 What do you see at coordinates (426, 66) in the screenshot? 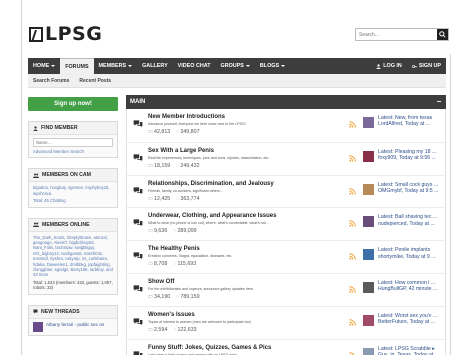
I see `signup-nav-button: SIGN UP` at bounding box center [426, 66].